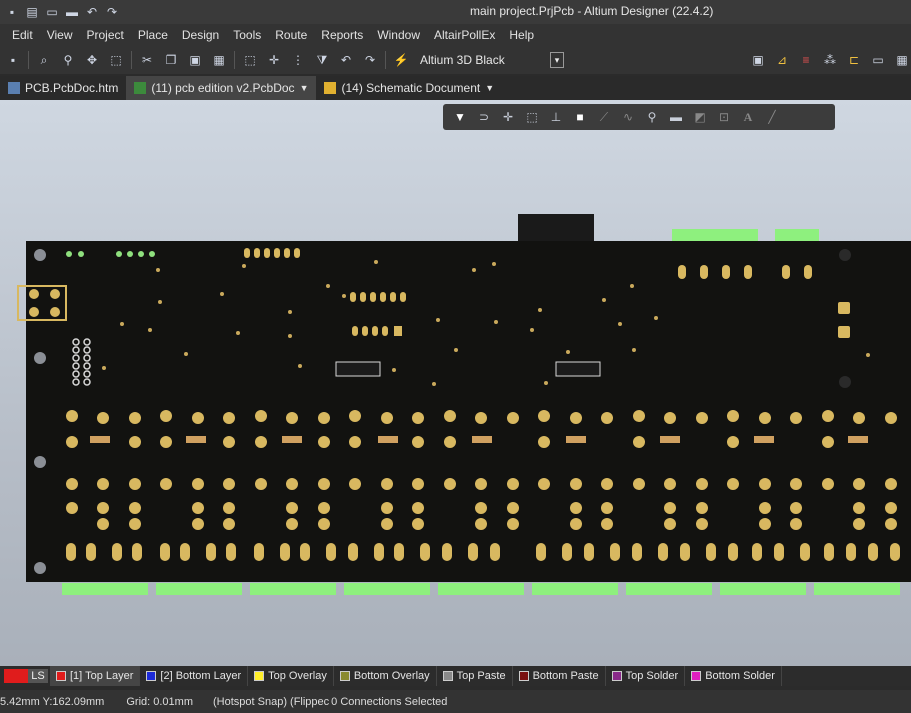  What do you see at coordinates (385, 676) in the screenshot?
I see `layer-tab-bottom-overlay: Bottom Overlay` at bounding box center [385, 676].